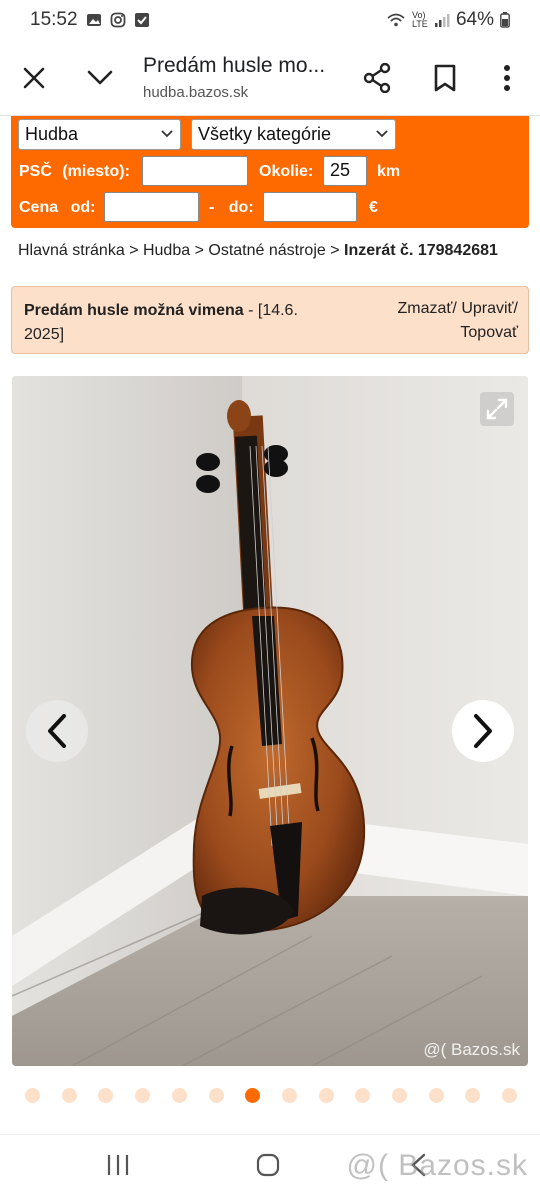  Describe the element at coordinates (54, 19) in the screenshot. I see `clock: 15:52` at that location.